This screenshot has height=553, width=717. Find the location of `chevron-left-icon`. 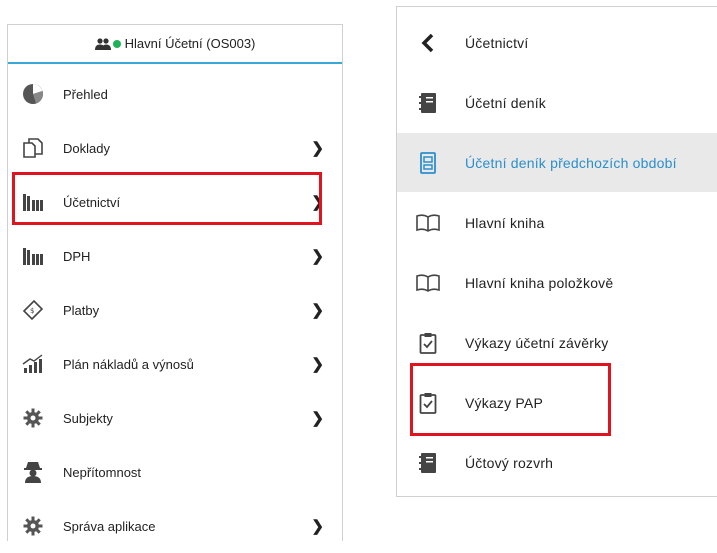

chevron-left-icon is located at coordinates (428, 43).